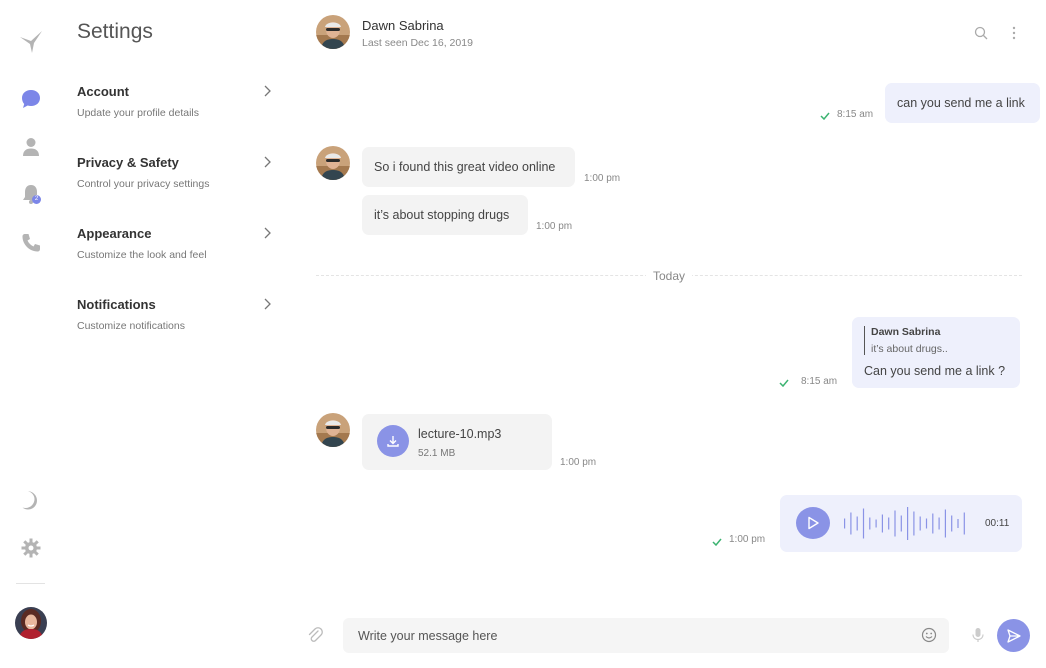  What do you see at coordinates (813, 523) in the screenshot?
I see `play-icon` at bounding box center [813, 523].